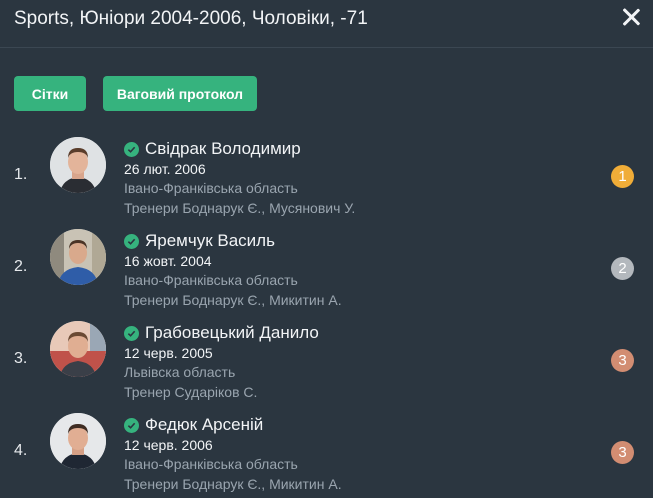 This screenshot has width=653, height=498. Describe the element at coordinates (622, 176) in the screenshot. I see `place-badge: 1` at that location.